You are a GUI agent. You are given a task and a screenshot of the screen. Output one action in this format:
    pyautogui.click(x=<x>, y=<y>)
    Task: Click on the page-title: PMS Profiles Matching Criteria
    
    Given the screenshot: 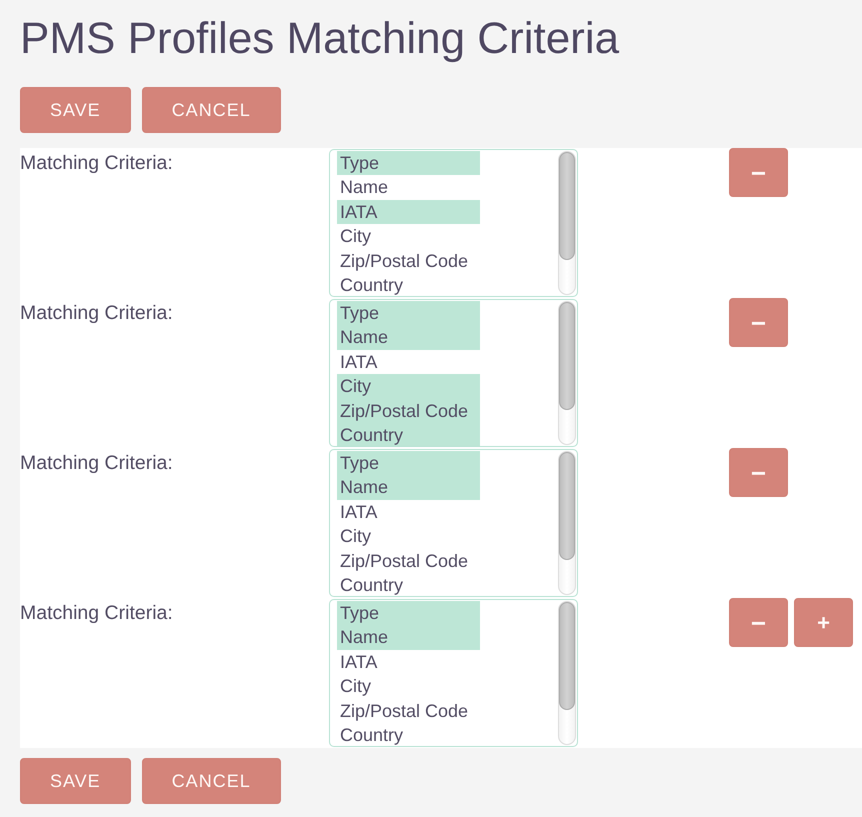 What is the action you would take?
    pyautogui.click(x=319, y=39)
    